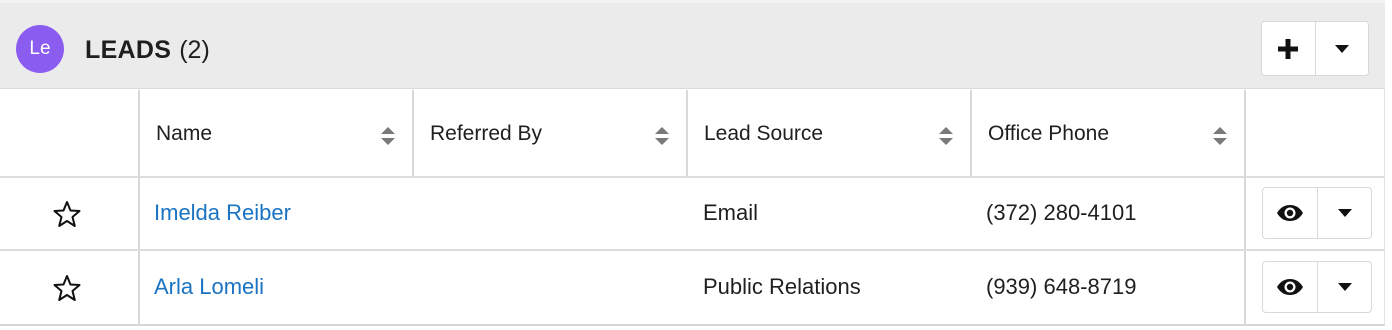  I want to click on subpanel-title: LEADS (2), so click(147, 50).